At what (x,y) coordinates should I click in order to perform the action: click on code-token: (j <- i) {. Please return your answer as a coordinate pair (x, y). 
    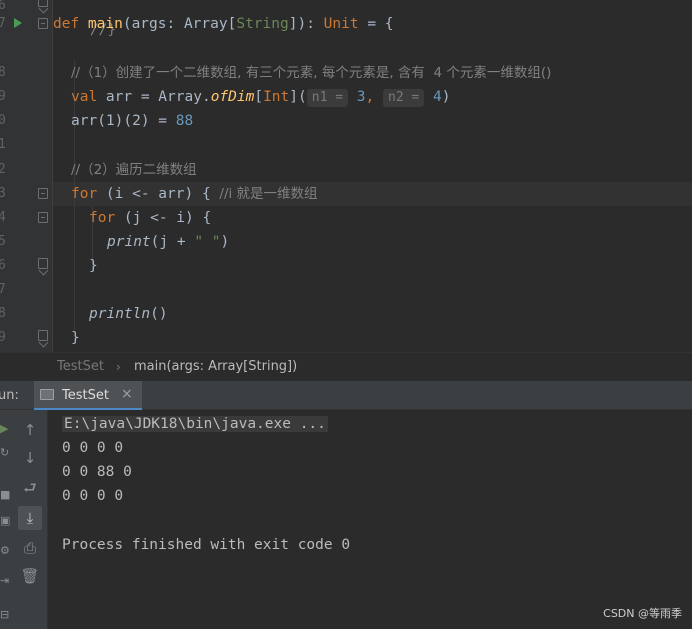
    Looking at the image, I should click on (167, 218).